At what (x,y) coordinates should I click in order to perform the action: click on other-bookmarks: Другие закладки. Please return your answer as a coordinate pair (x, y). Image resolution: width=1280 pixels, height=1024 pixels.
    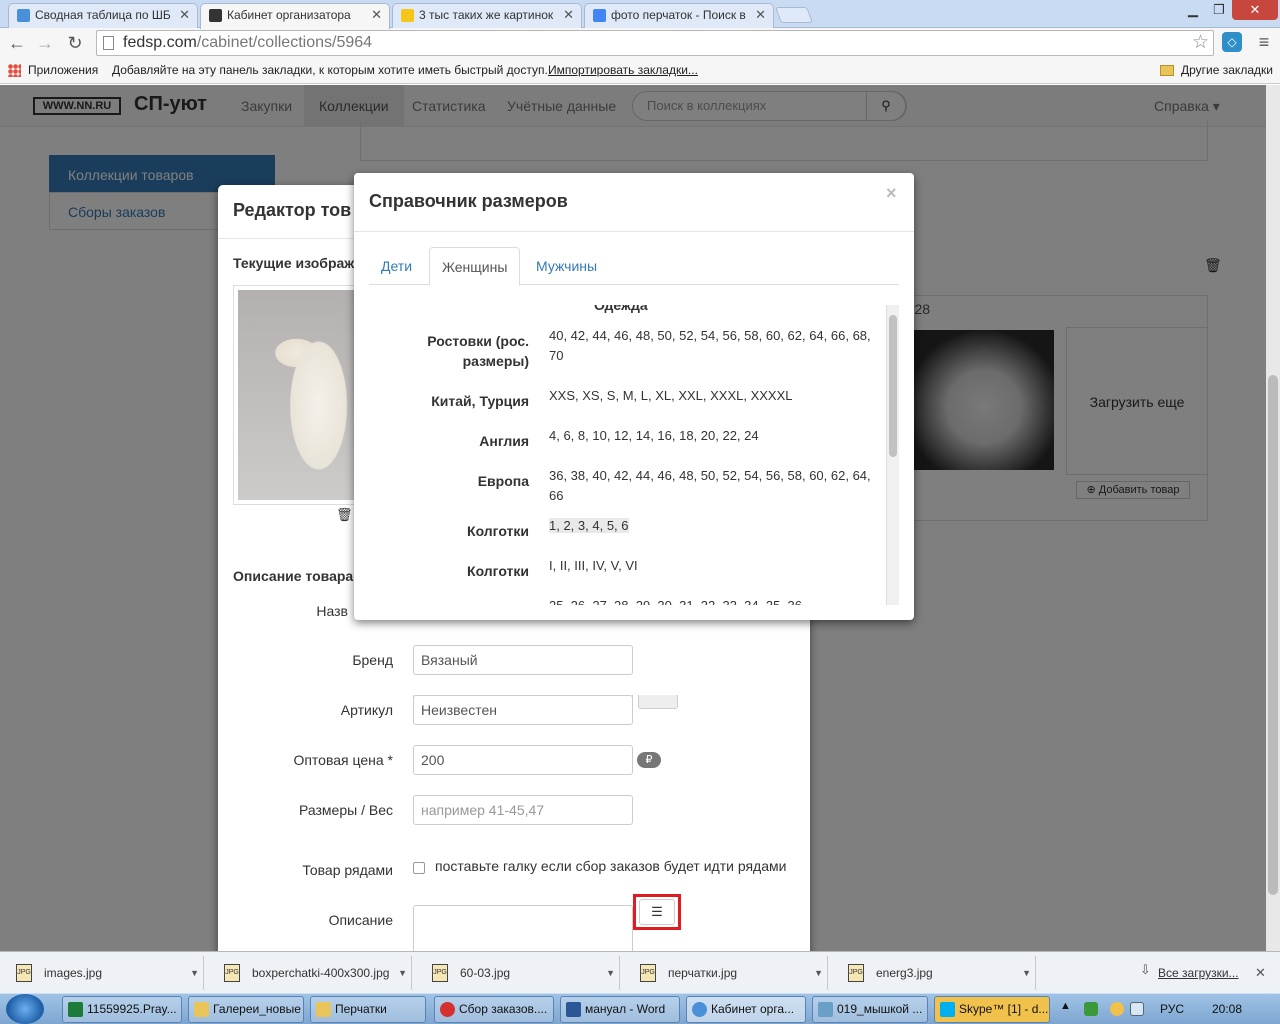
    Looking at the image, I should click on (1227, 70).